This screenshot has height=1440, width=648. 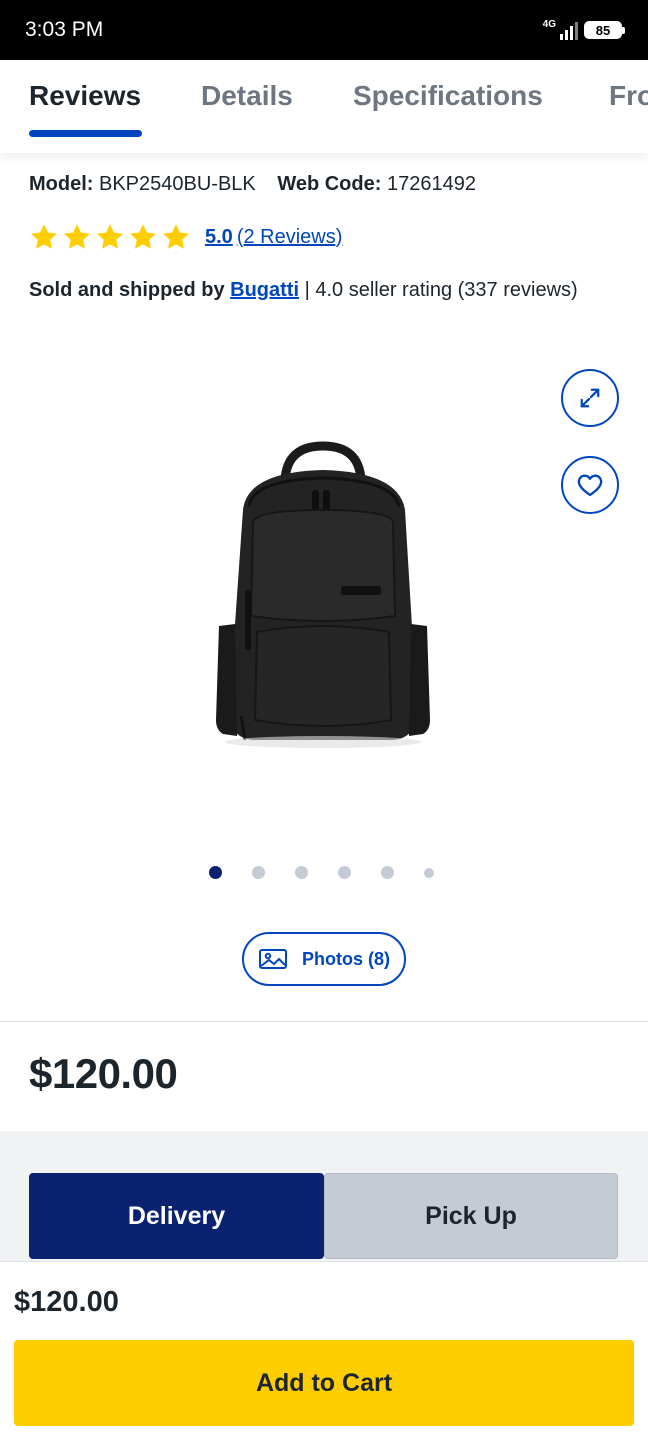 I want to click on tab-reviews: Reviews, so click(x=85, y=96).